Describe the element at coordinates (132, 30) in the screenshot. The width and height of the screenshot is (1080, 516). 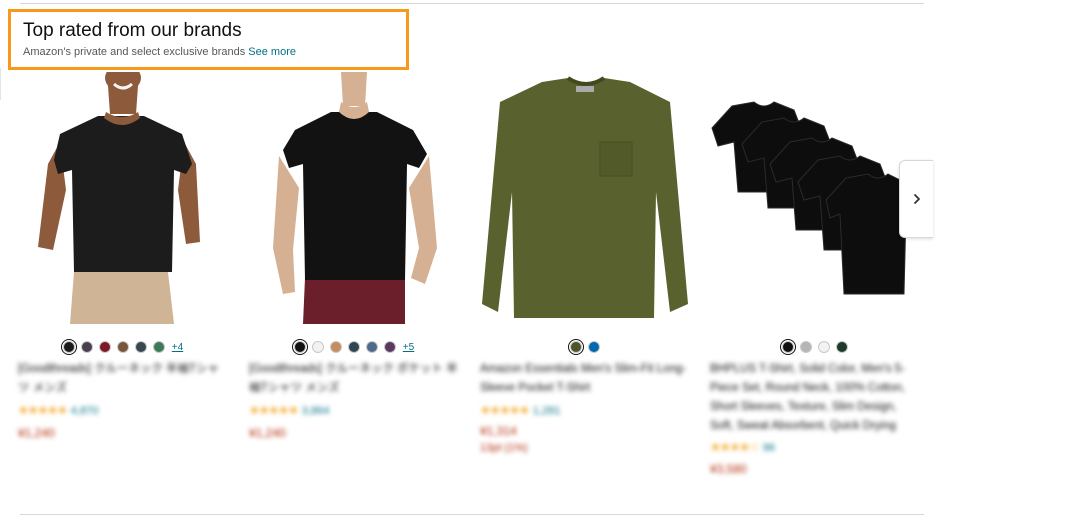
I see `section-title: Top rated from our brands` at that location.